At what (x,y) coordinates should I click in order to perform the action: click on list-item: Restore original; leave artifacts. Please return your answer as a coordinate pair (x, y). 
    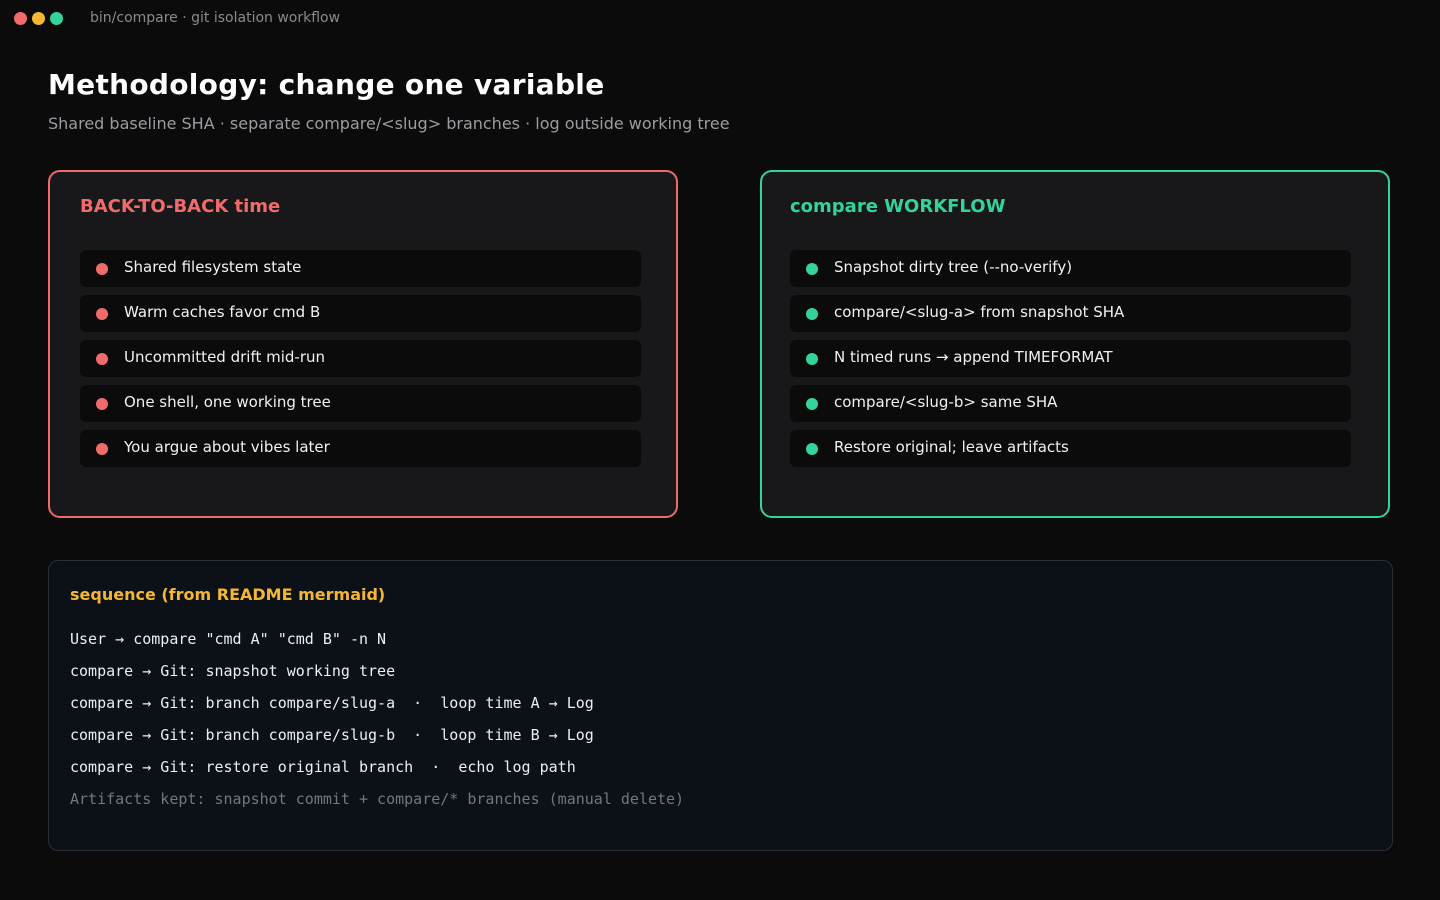
    Looking at the image, I should click on (1070, 448).